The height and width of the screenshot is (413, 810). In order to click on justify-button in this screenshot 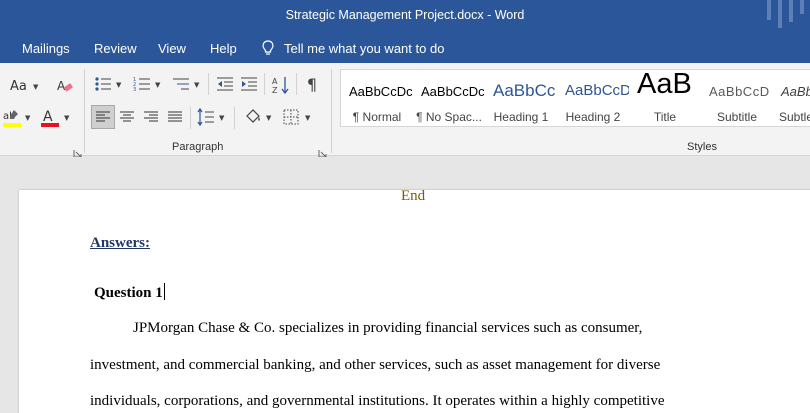, I will do `click(175, 117)`.